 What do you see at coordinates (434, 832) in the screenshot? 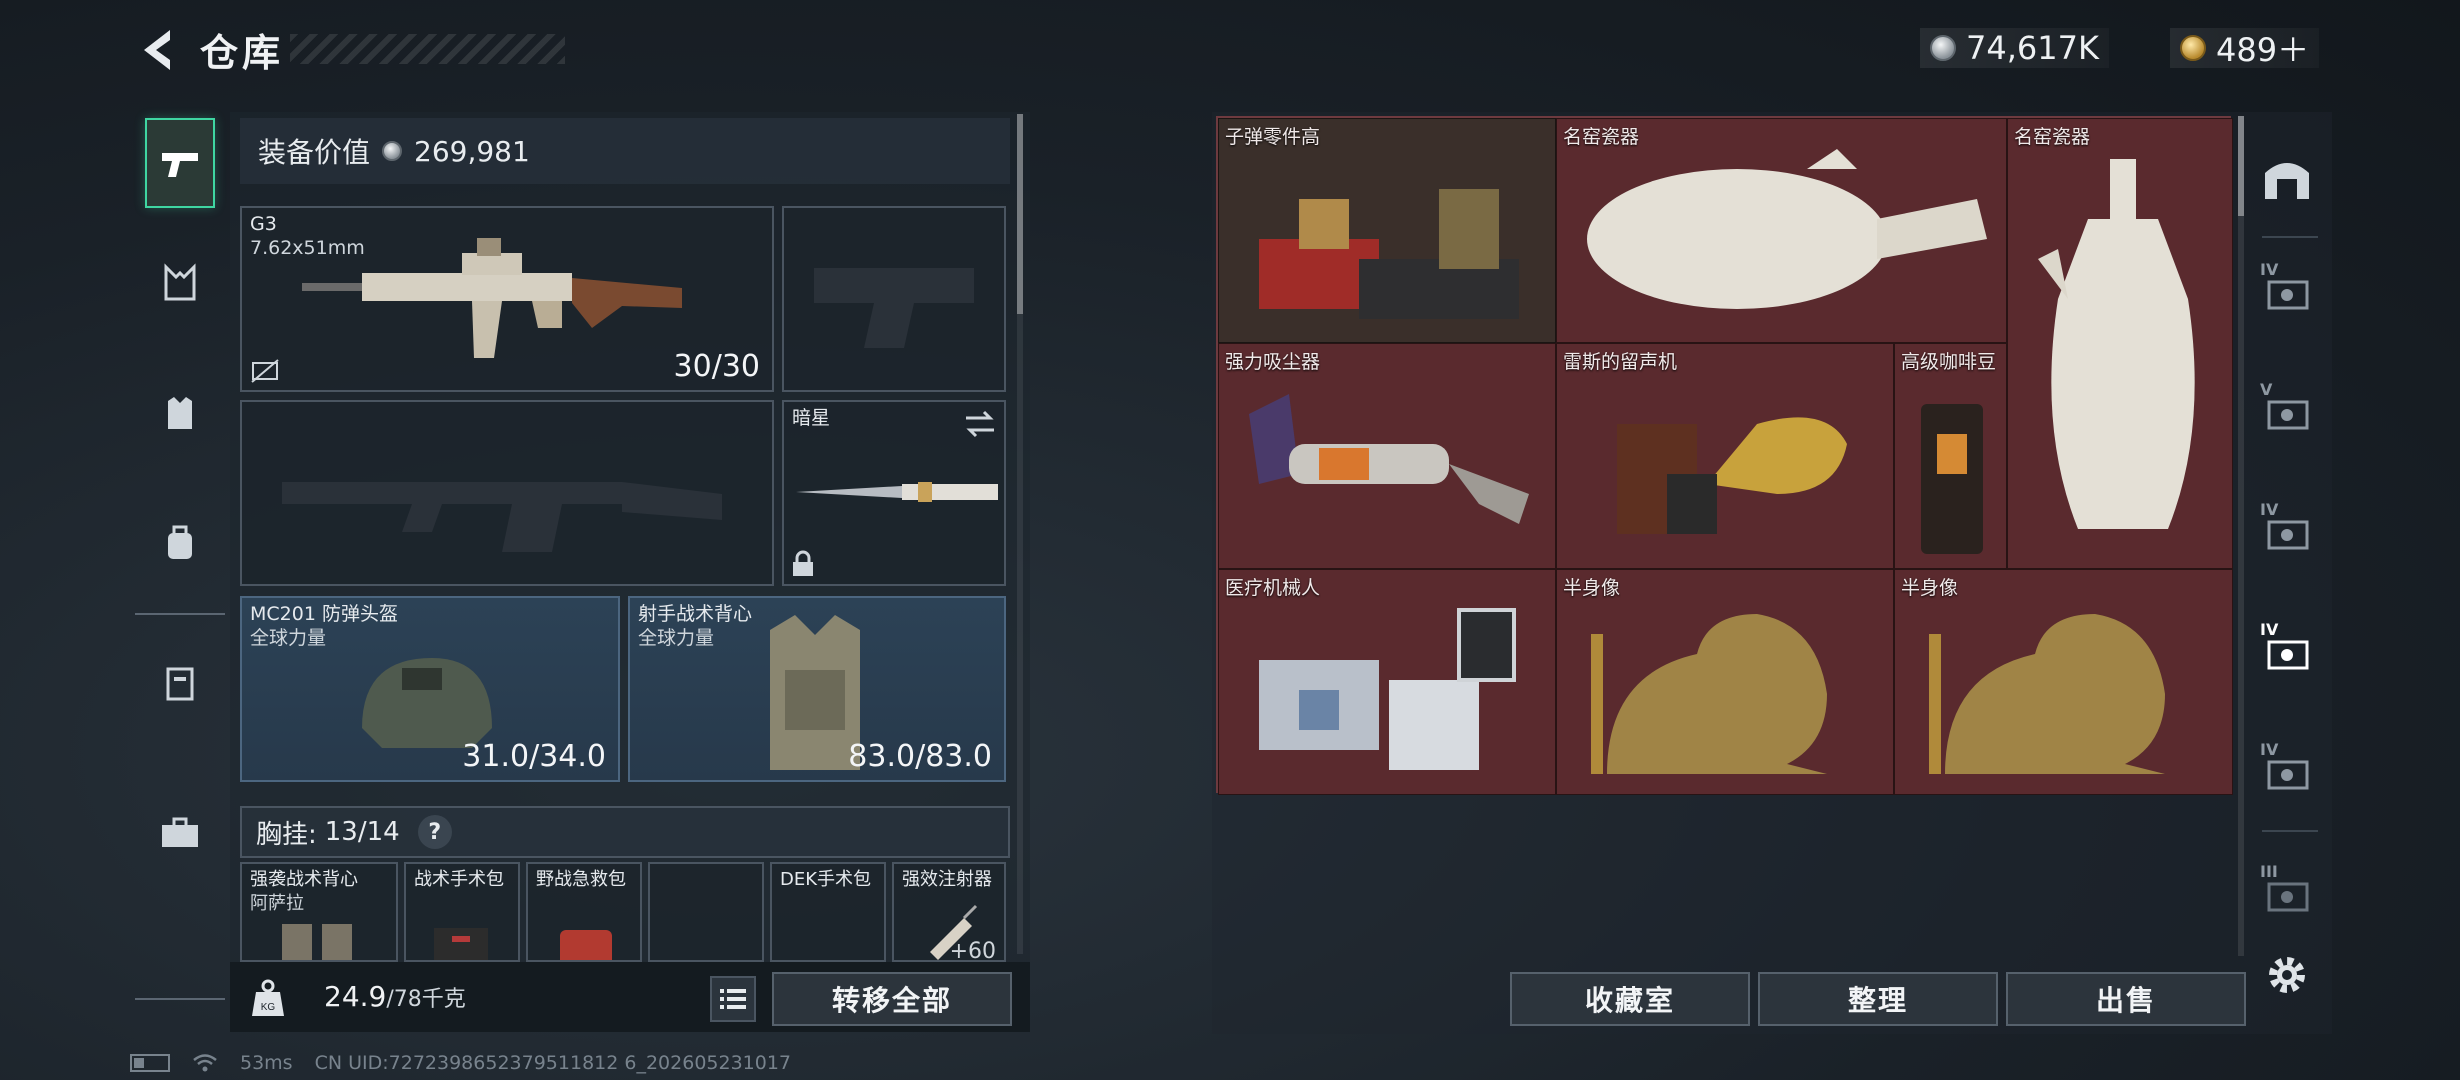
I see `help-button: ?` at bounding box center [434, 832].